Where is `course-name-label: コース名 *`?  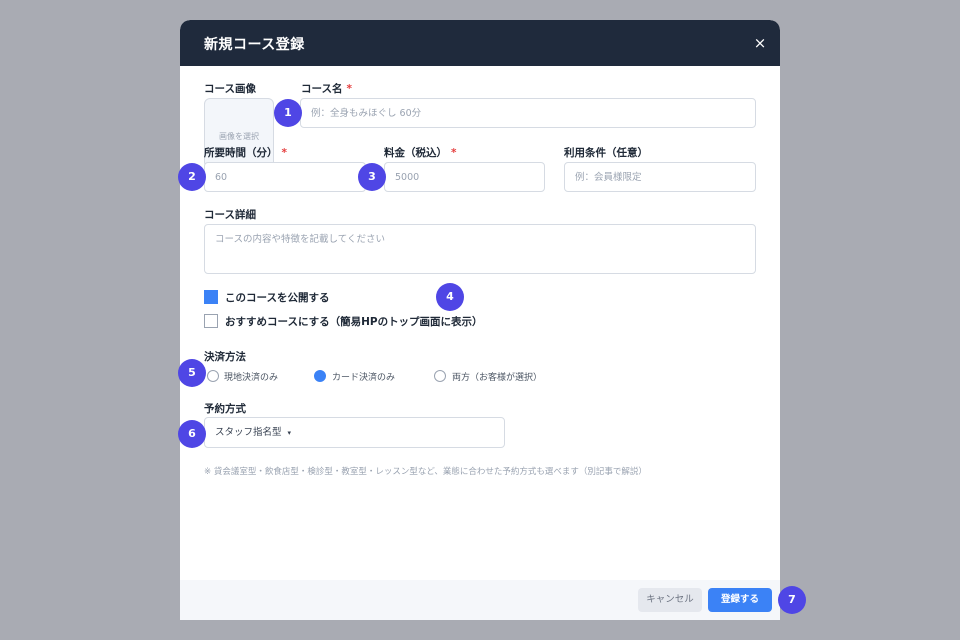
course-name-label: コース名 * is located at coordinates (326, 88).